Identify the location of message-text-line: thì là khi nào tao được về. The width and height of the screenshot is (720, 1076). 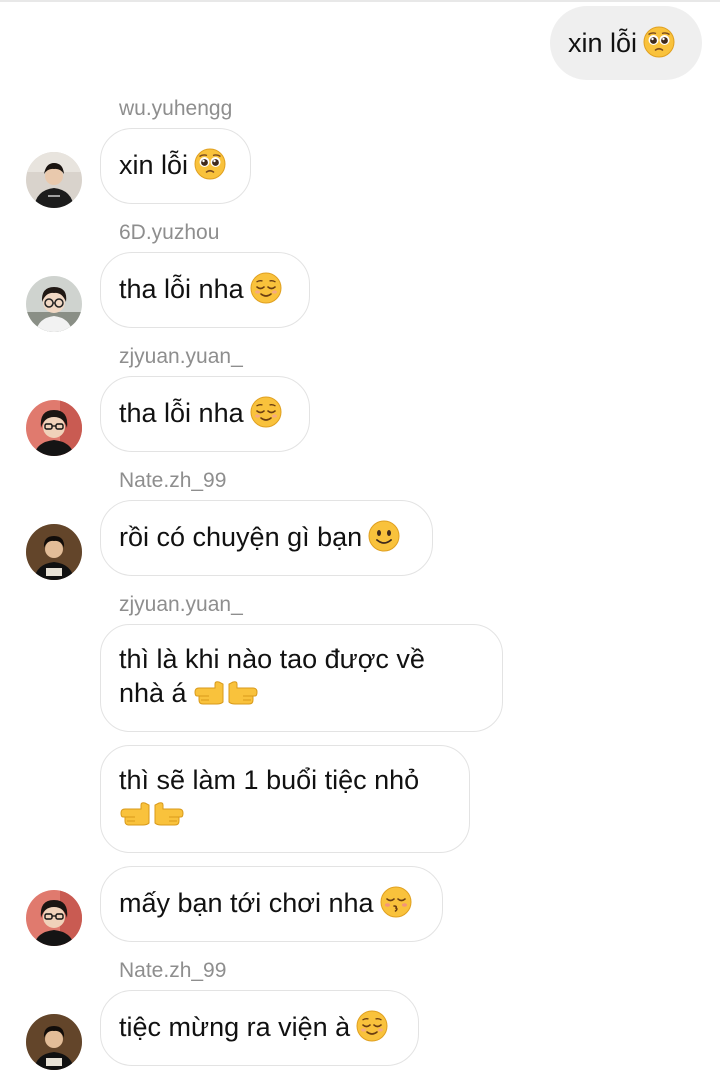
(272, 659).